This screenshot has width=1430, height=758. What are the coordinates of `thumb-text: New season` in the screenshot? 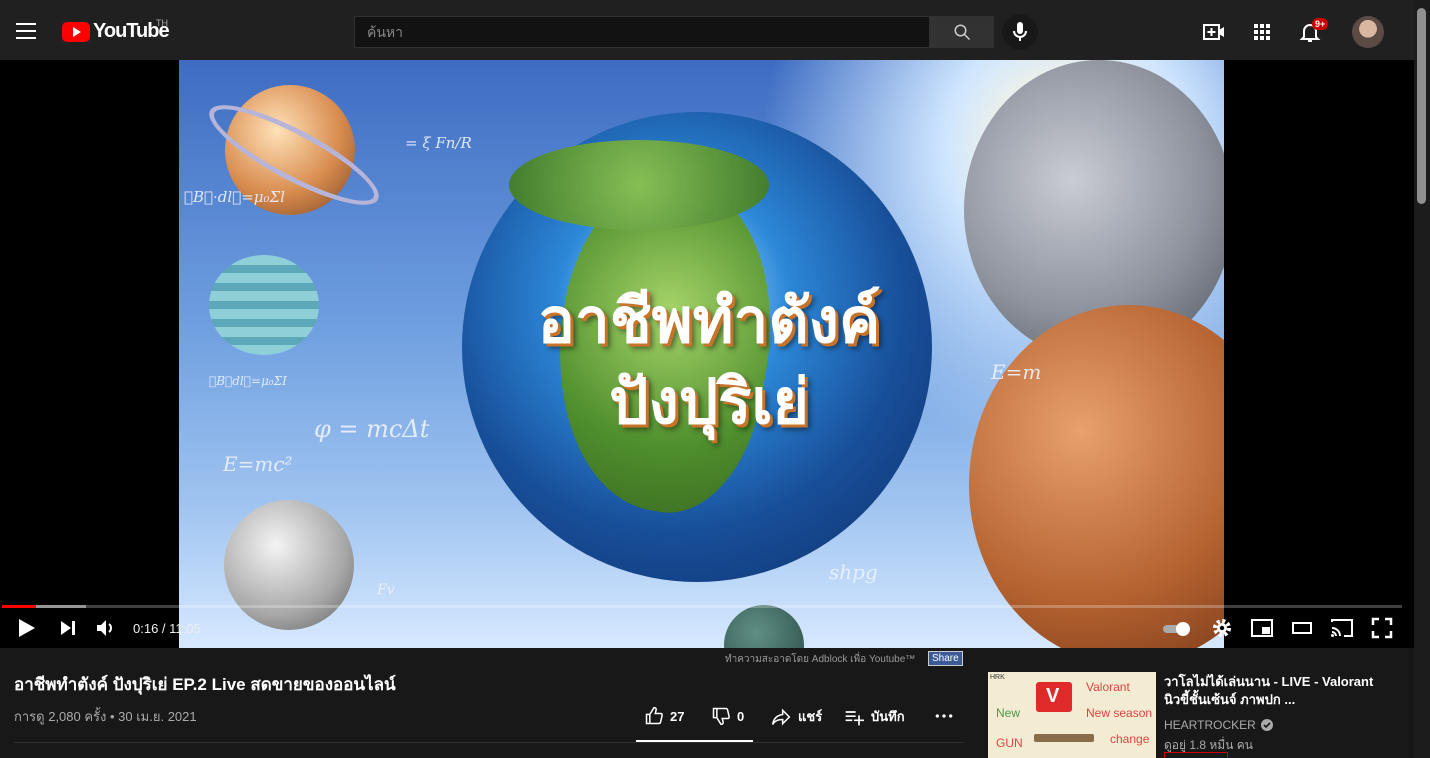 It's located at (1119, 713).